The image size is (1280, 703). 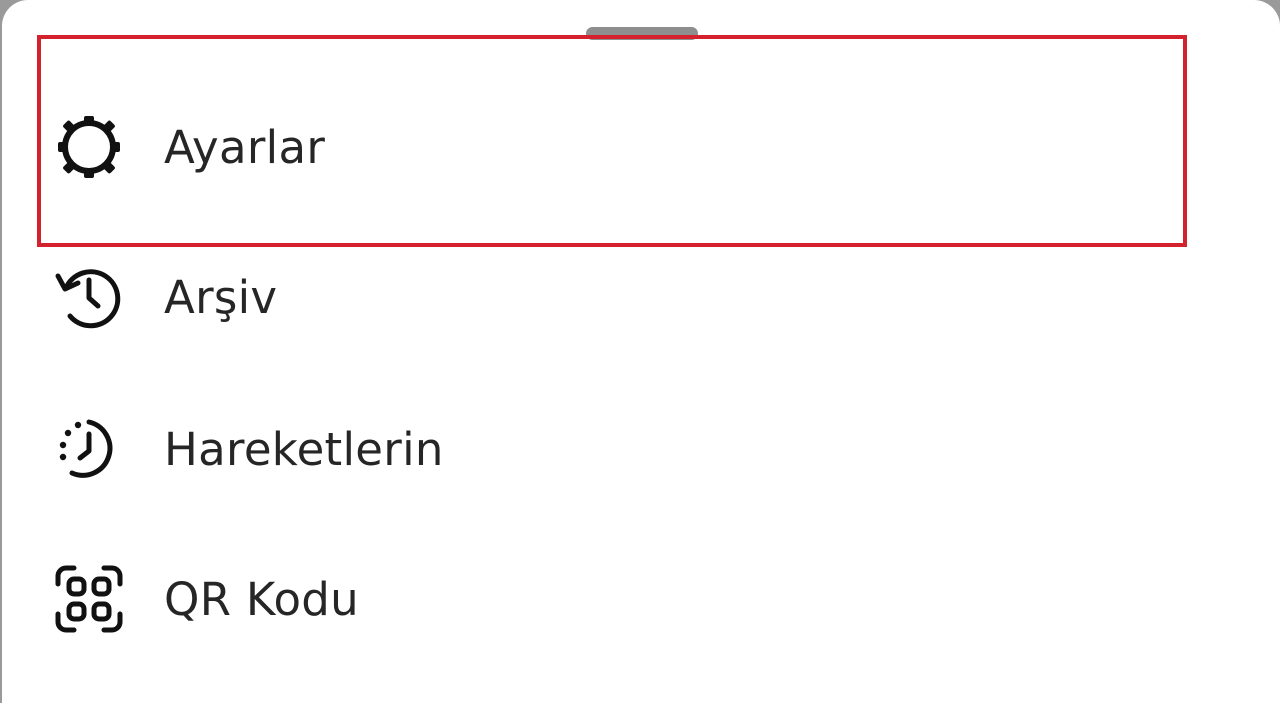 What do you see at coordinates (642, 33) in the screenshot?
I see `drag-handle` at bounding box center [642, 33].